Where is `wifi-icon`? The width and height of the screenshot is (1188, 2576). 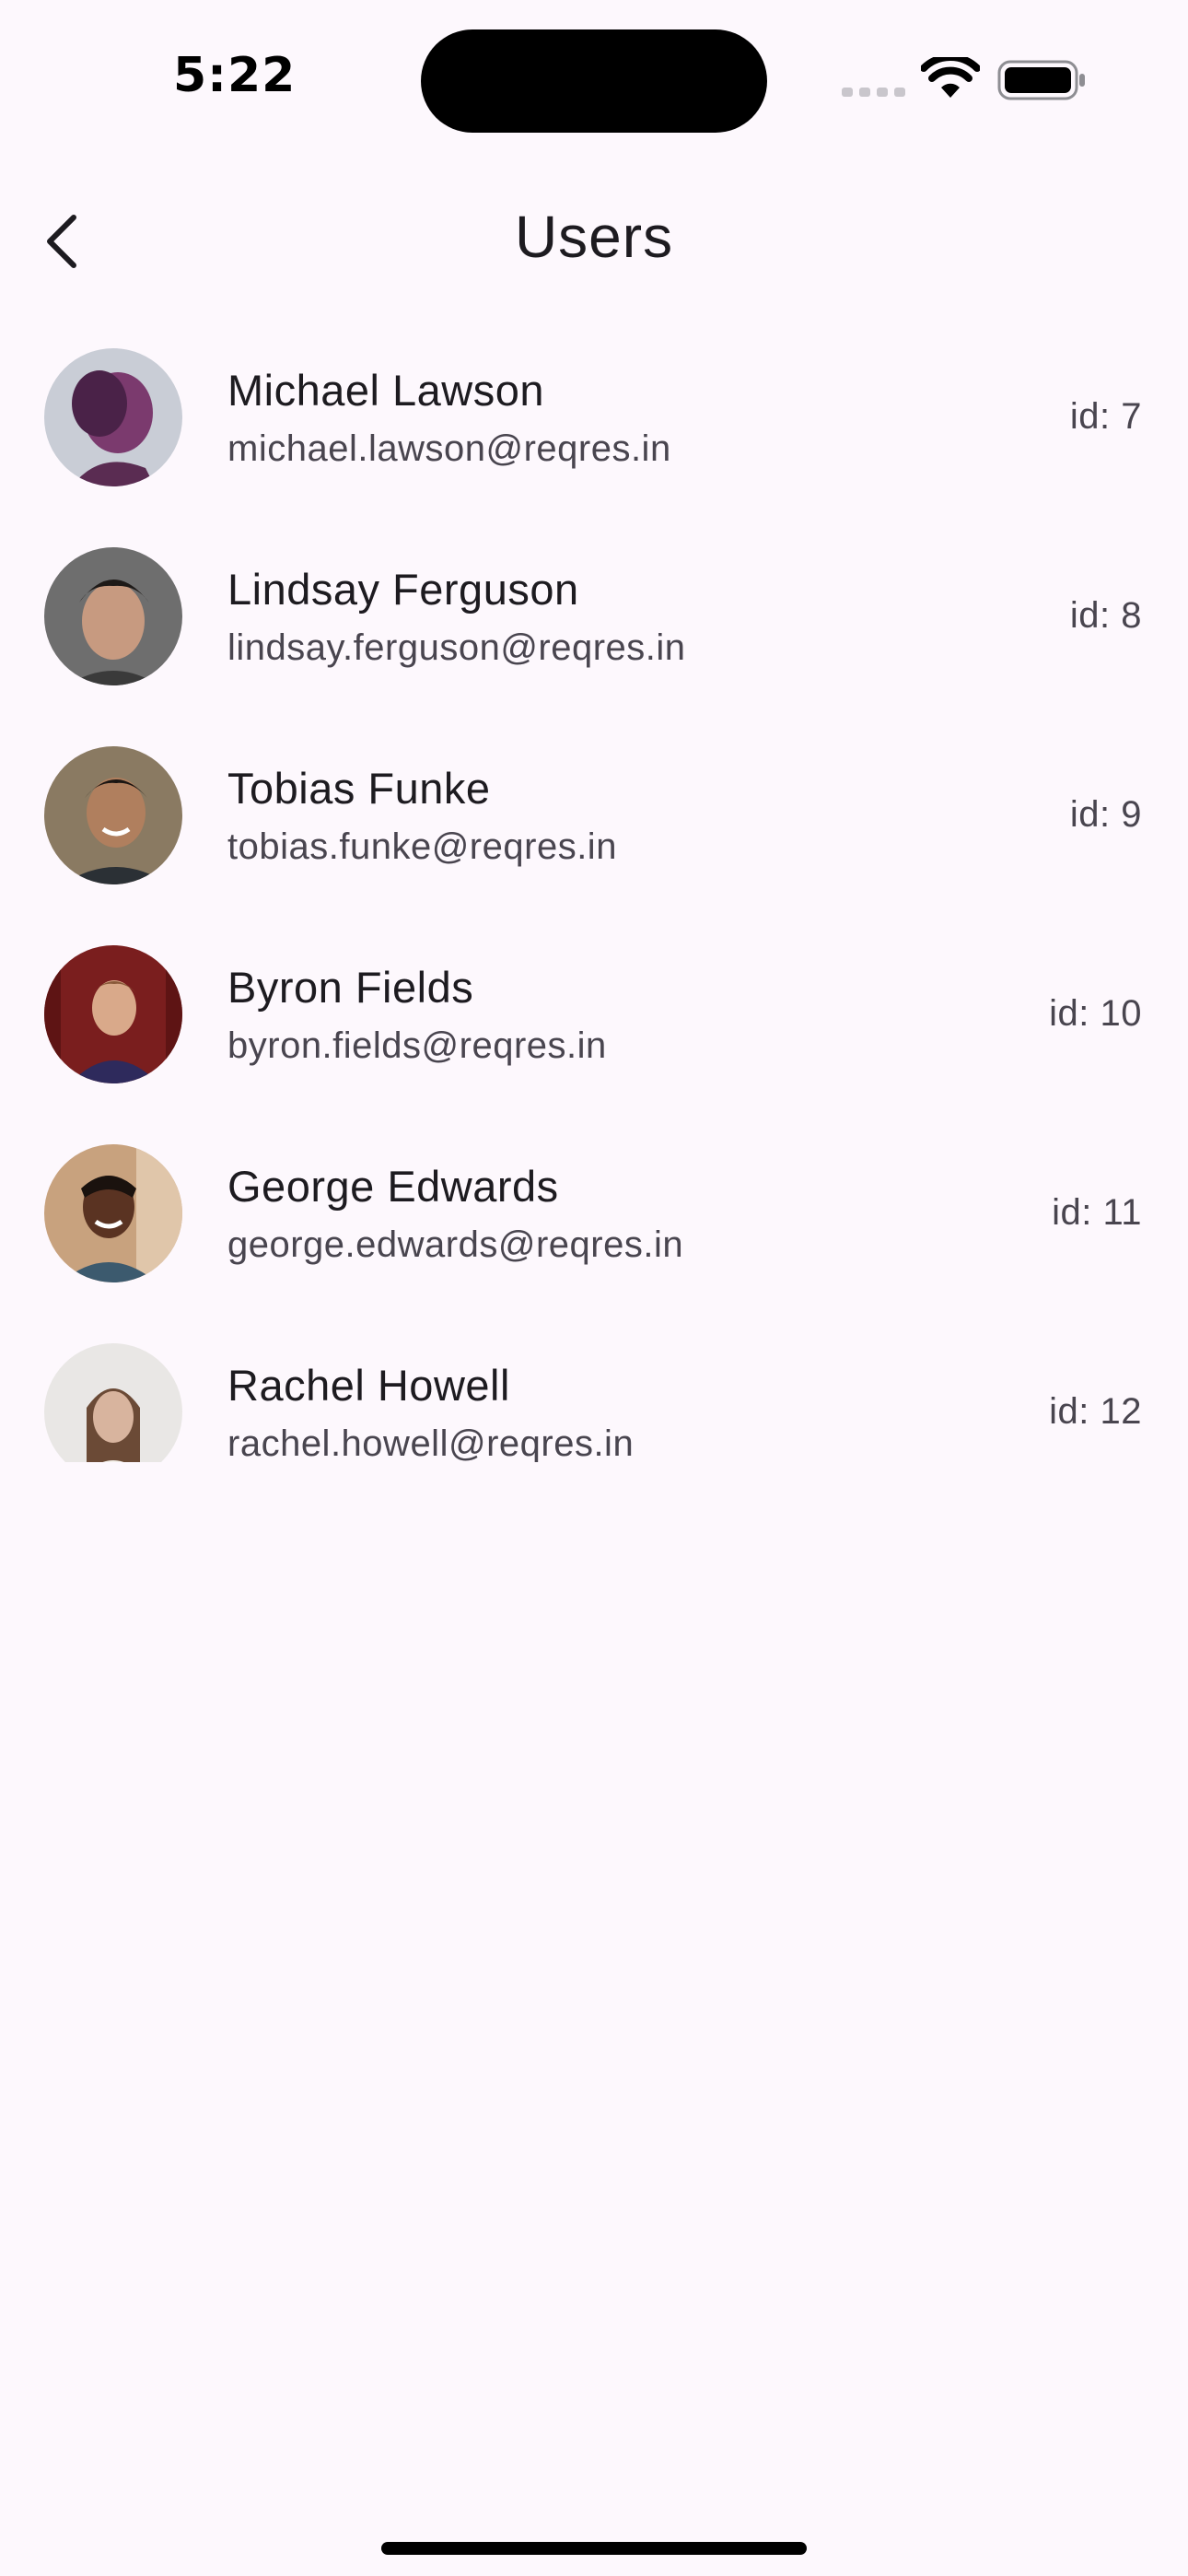
wifi-icon is located at coordinates (951, 77).